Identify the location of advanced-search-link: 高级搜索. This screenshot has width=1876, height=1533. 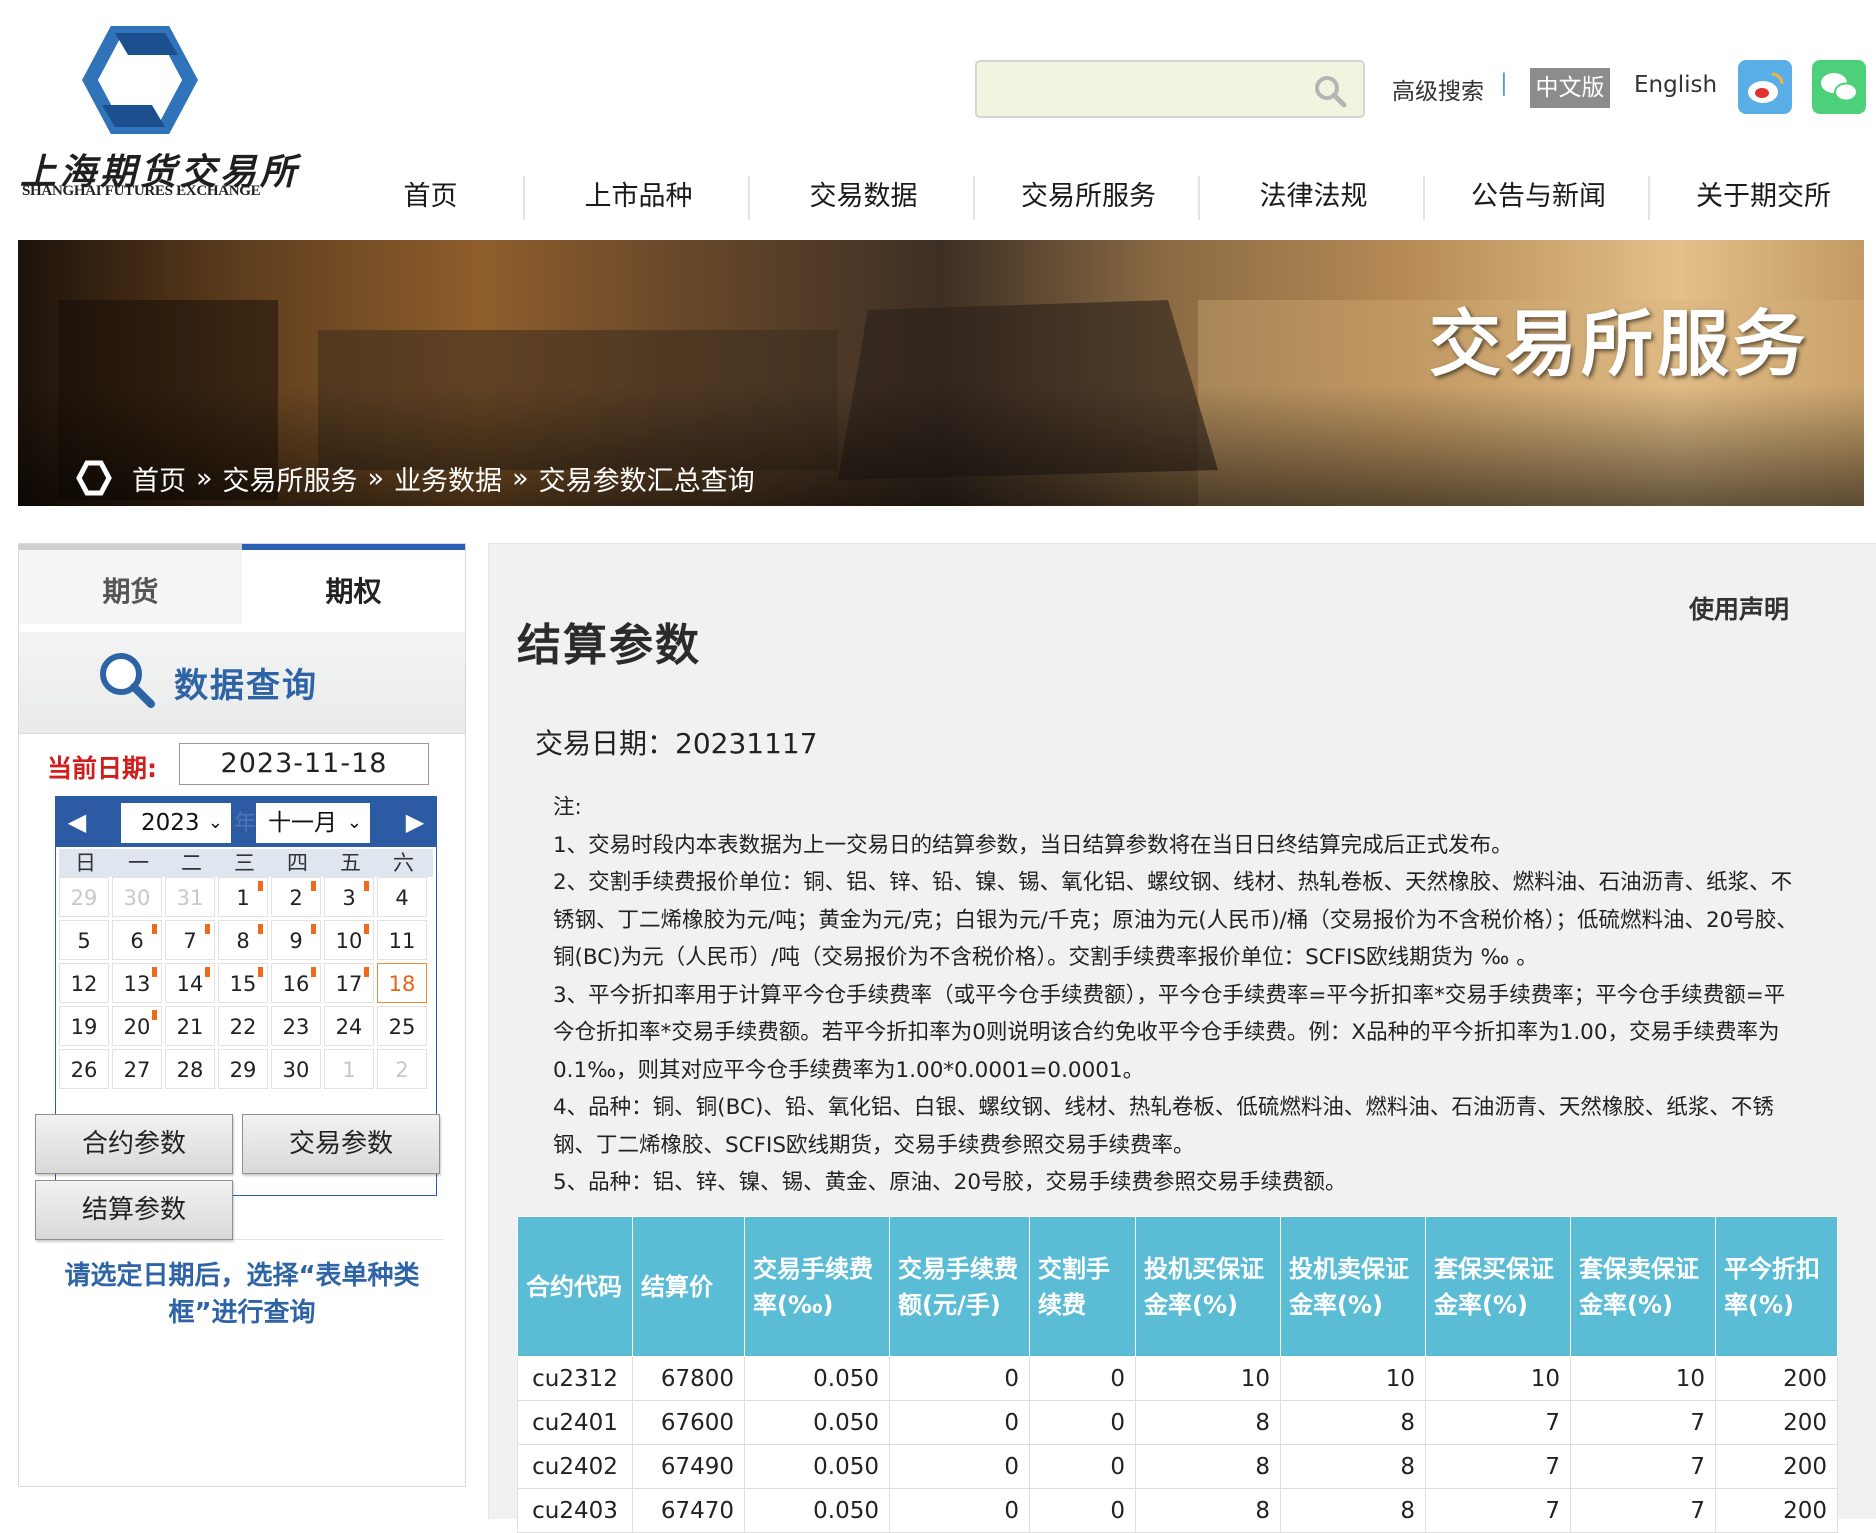
(1438, 89).